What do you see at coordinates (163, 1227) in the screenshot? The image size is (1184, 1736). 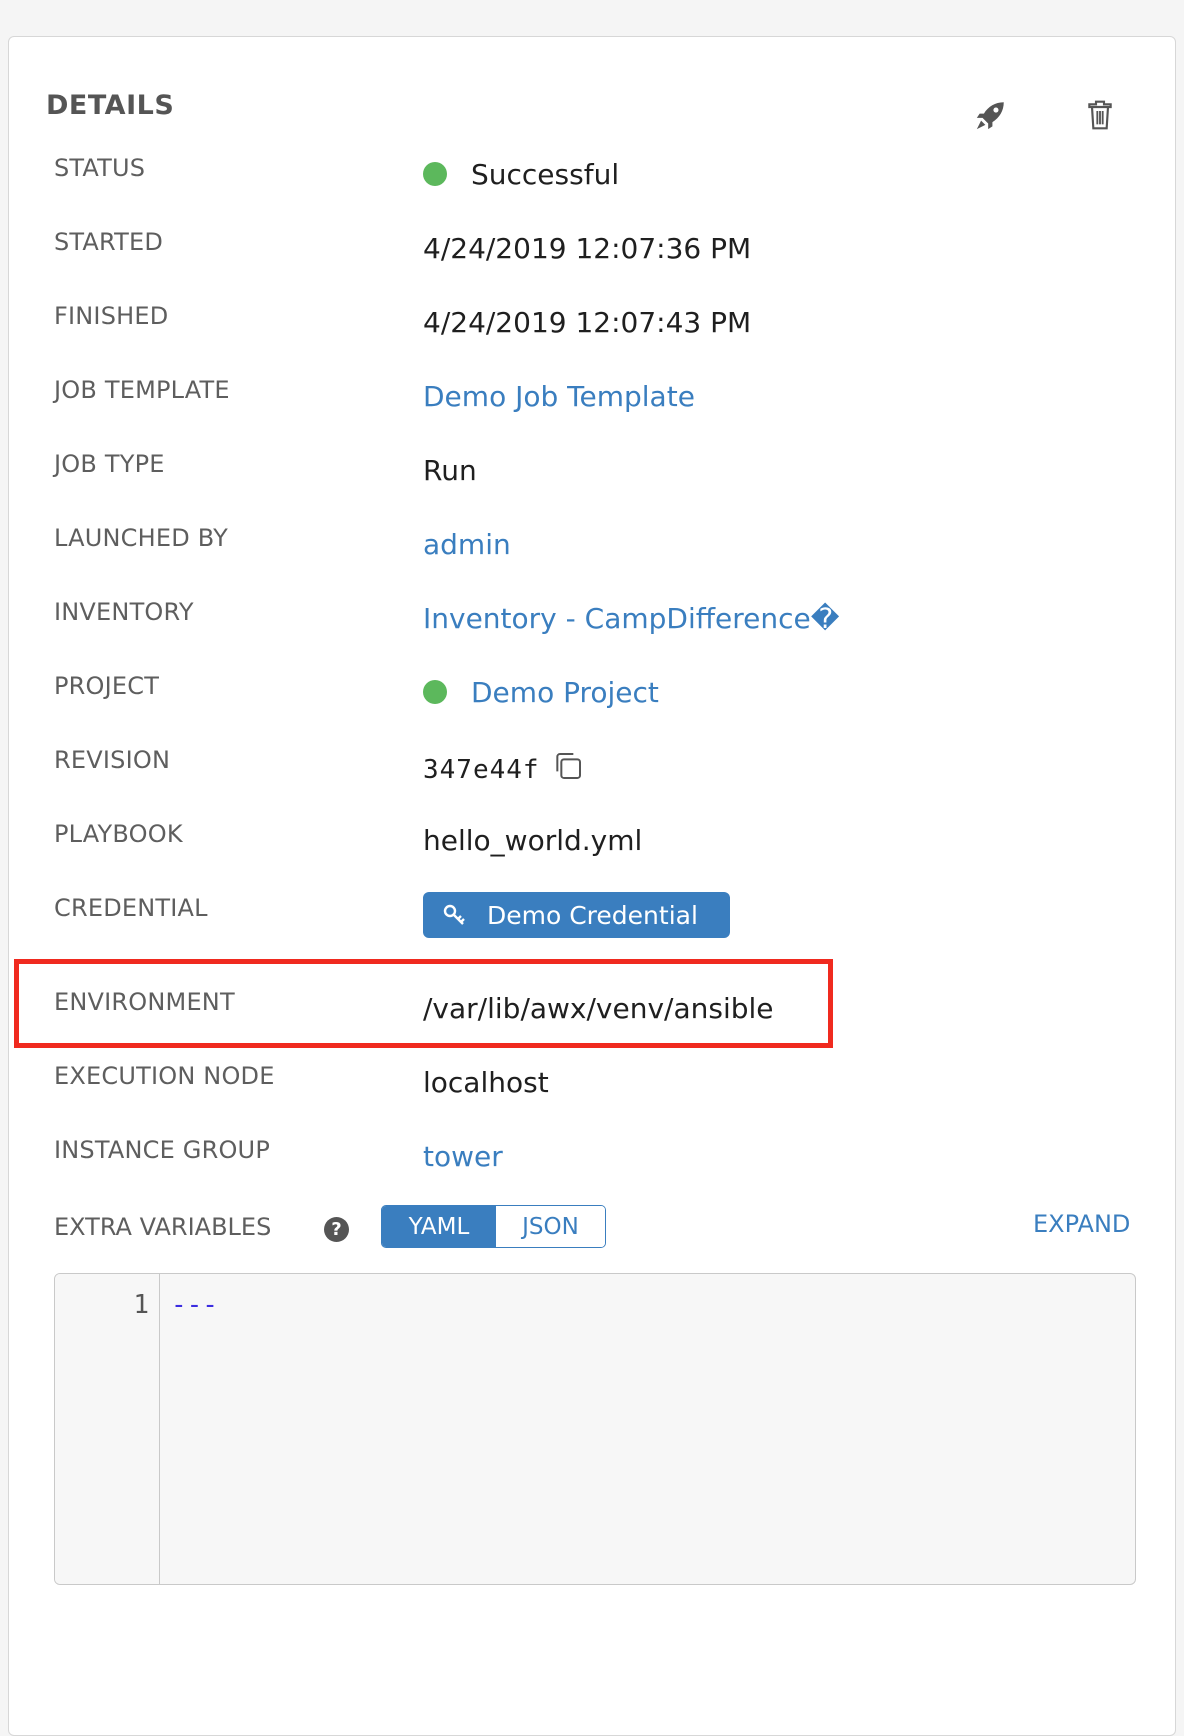 I see `extra-variables-label: EXTRA VARIABLES` at bounding box center [163, 1227].